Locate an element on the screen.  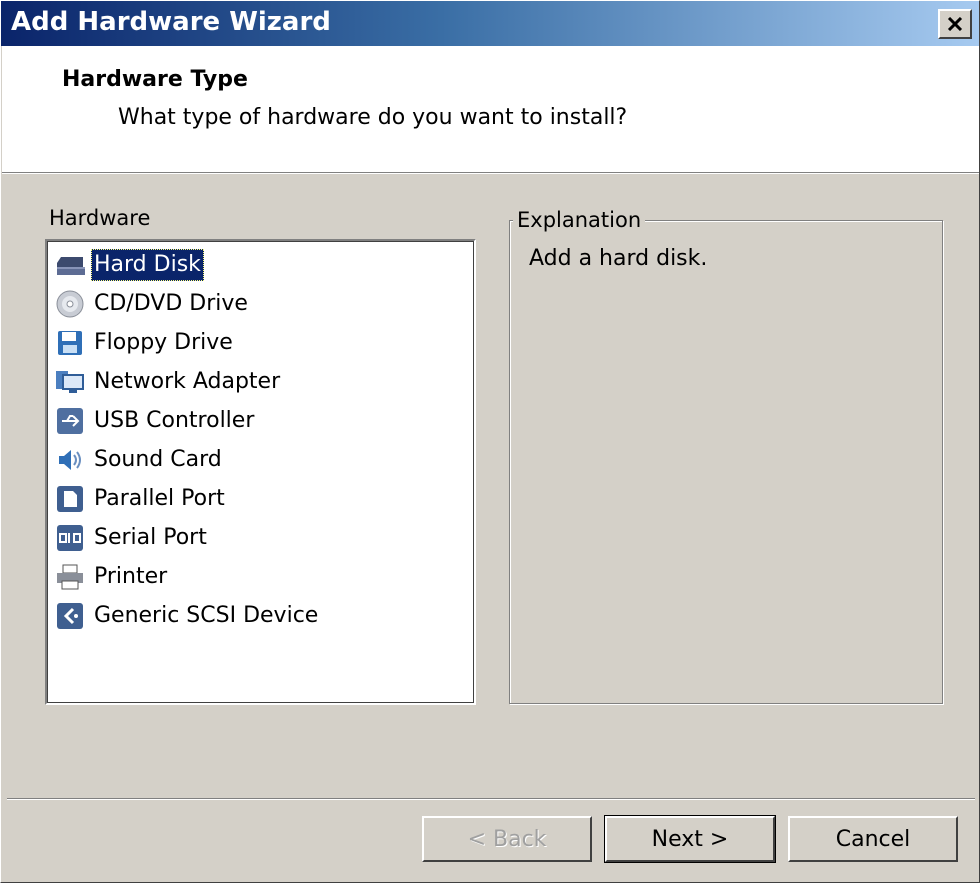
hard-disk-icon is located at coordinates (70, 265).